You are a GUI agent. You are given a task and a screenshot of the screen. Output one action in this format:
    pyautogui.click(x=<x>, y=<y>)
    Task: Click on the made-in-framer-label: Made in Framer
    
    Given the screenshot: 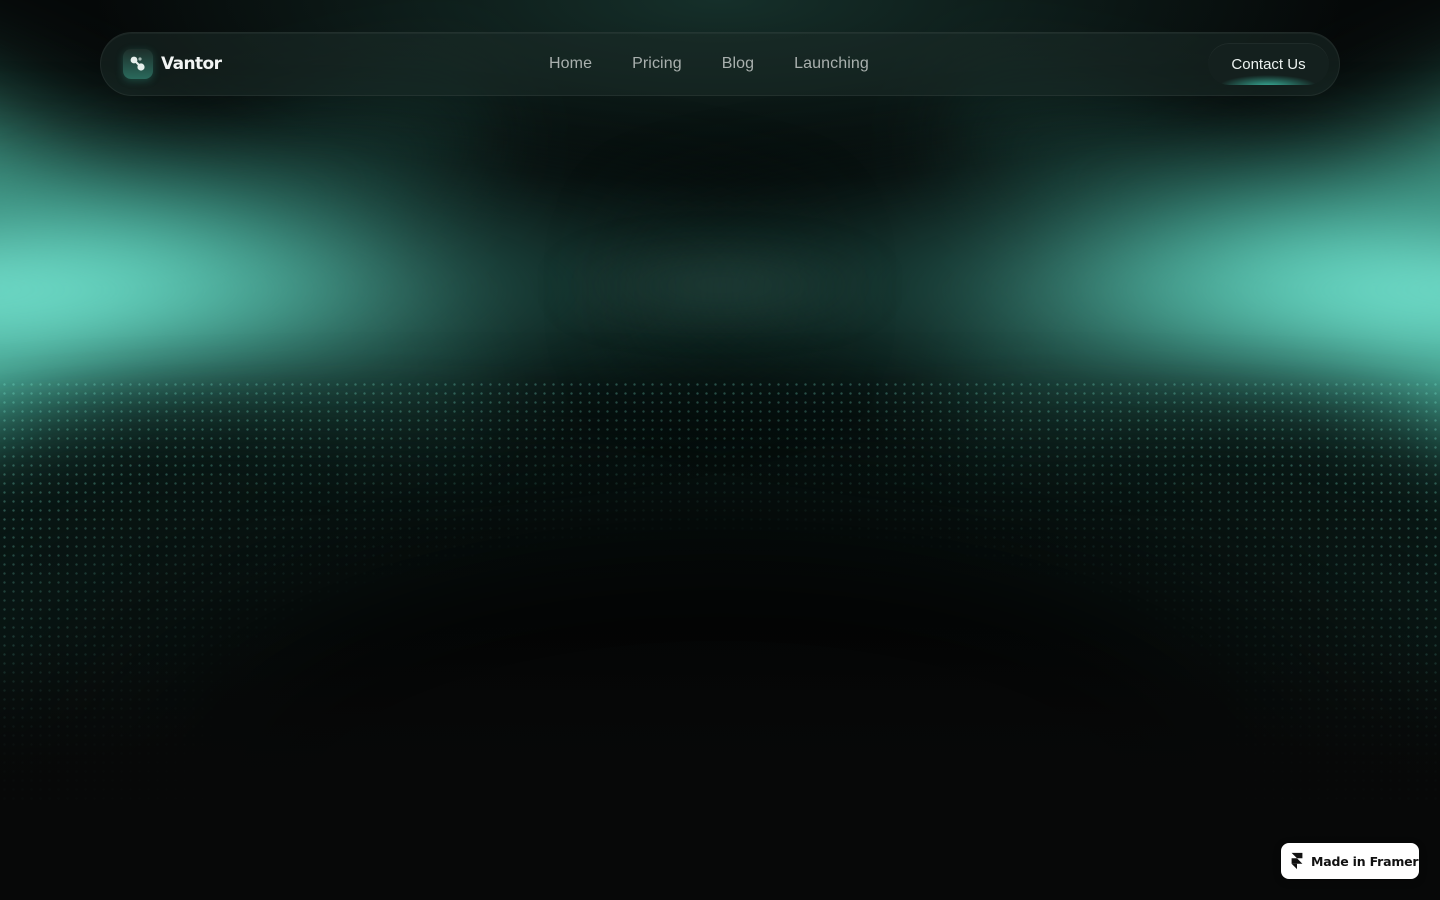 What is the action you would take?
    pyautogui.click(x=1365, y=861)
    